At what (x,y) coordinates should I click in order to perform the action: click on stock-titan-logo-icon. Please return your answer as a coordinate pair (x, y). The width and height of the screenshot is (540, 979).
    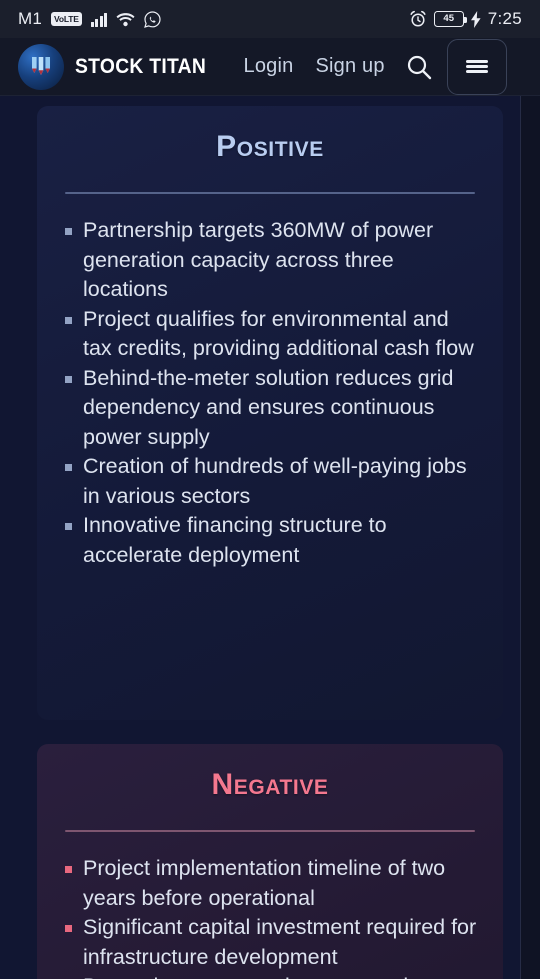
    Looking at the image, I should click on (41, 66).